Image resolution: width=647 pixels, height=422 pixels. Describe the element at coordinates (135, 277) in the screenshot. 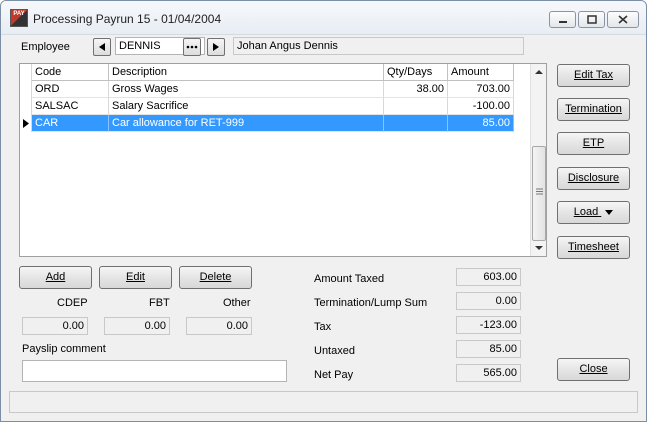

I see `edit-button: Edit` at that location.